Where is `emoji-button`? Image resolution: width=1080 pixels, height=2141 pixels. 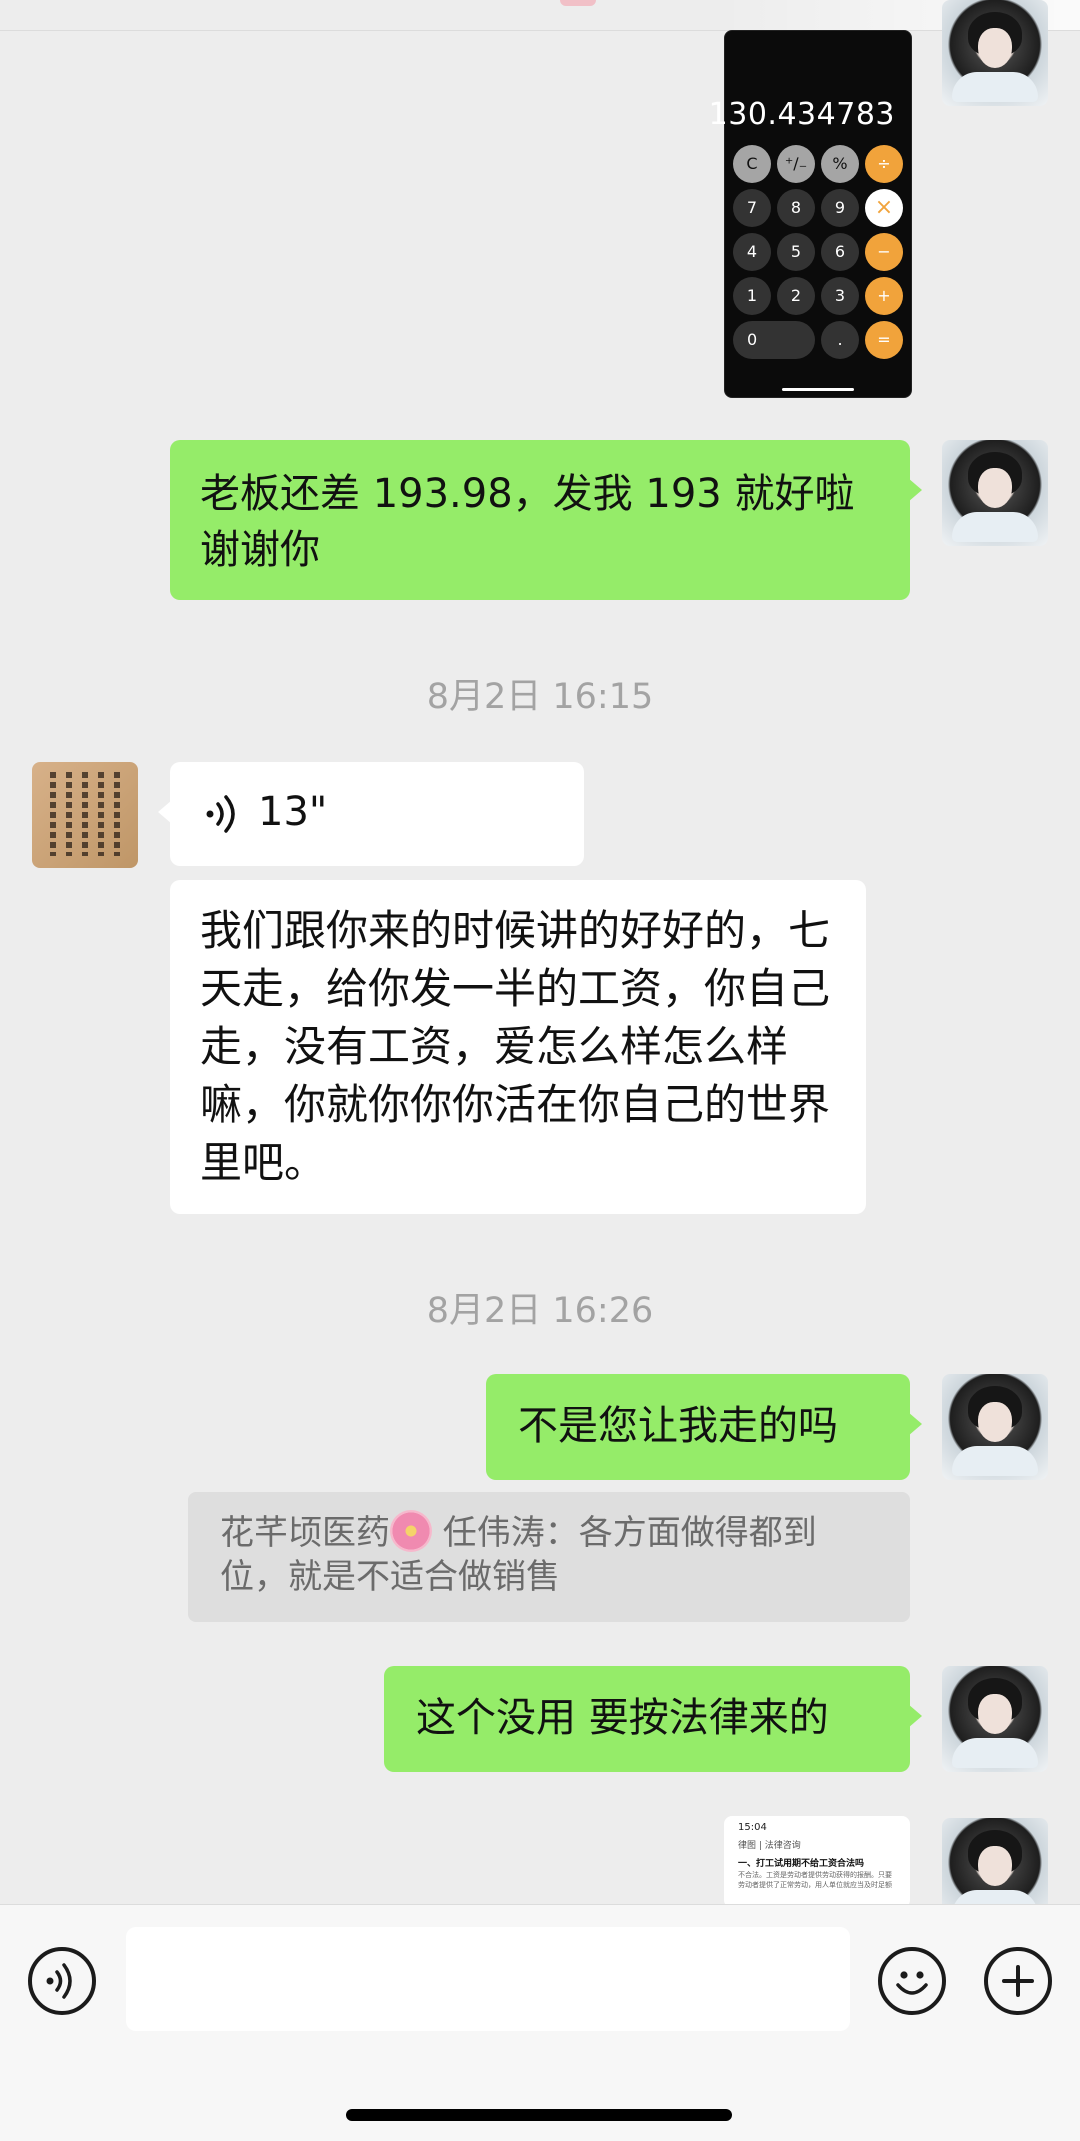
emoji-button is located at coordinates (912, 1981).